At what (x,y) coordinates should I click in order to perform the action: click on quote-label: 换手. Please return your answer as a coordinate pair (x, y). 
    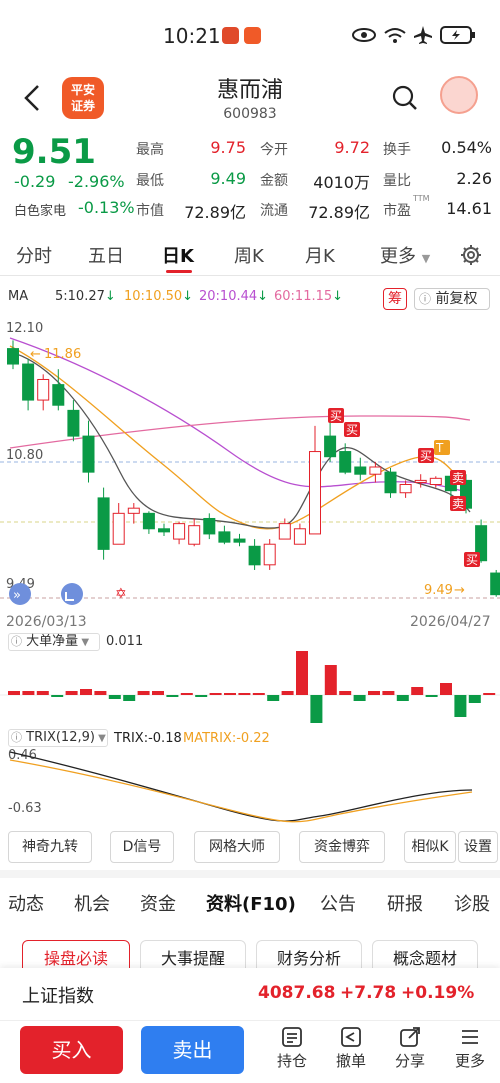
    Looking at the image, I should click on (397, 150).